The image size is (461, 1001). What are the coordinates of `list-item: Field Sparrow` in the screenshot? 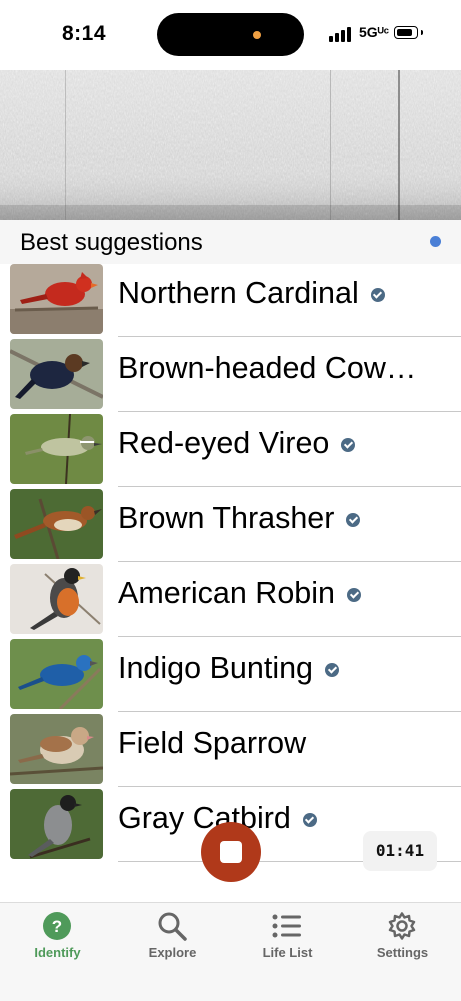 It's located at (230, 749).